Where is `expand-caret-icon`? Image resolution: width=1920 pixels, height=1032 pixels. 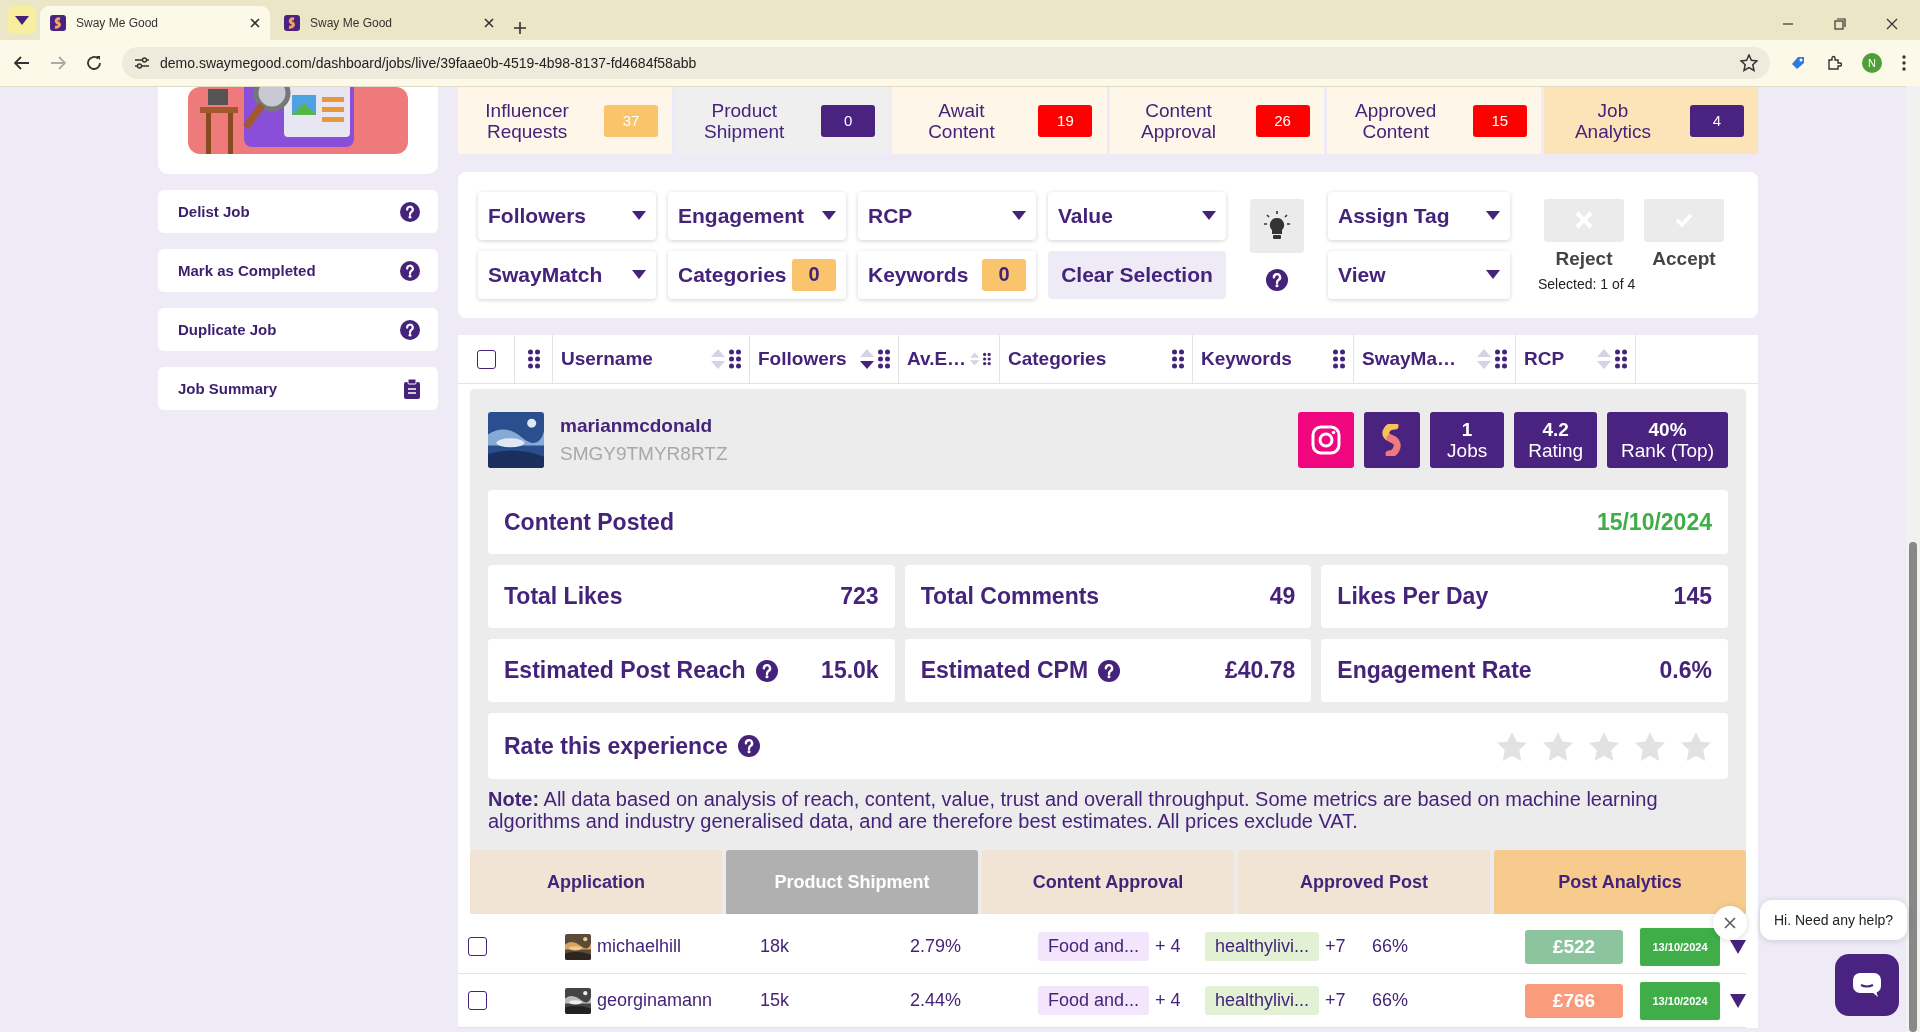
expand-caret-icon is located at coordinates (1738, 1000).